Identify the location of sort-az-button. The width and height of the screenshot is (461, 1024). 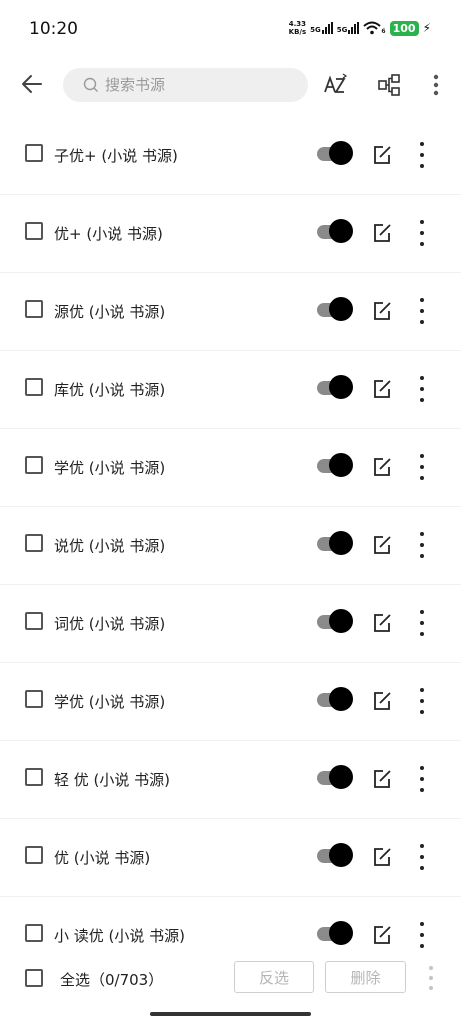
(335, 85).